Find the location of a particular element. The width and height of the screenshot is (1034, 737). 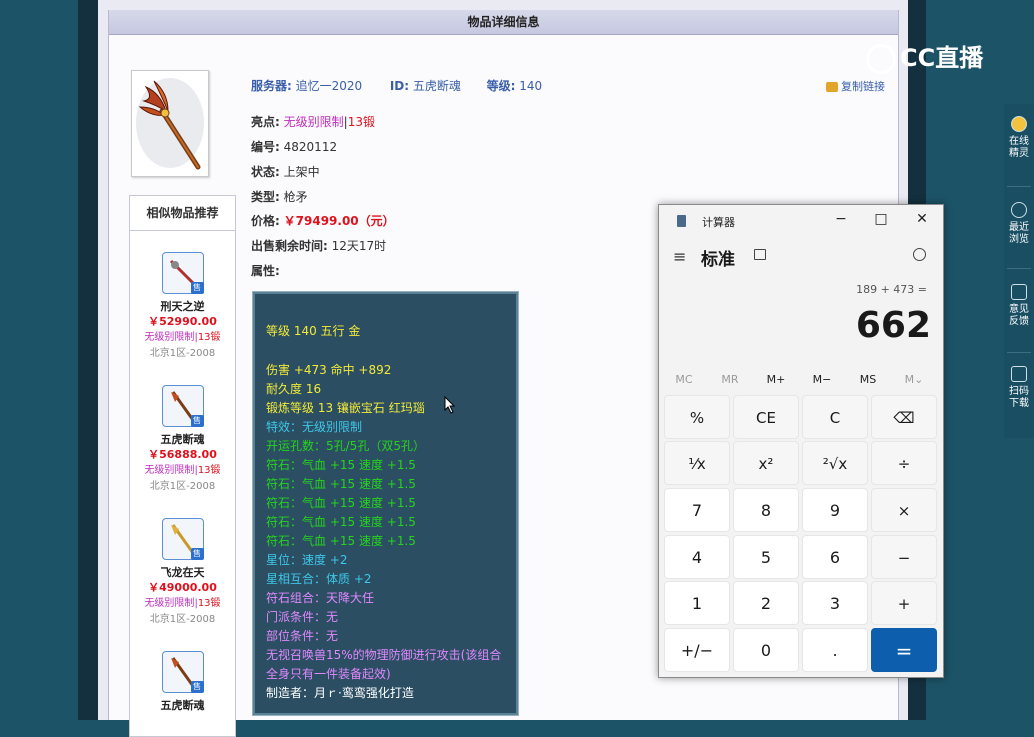

memory-store-button: MS is located at coordinates (868, 379).